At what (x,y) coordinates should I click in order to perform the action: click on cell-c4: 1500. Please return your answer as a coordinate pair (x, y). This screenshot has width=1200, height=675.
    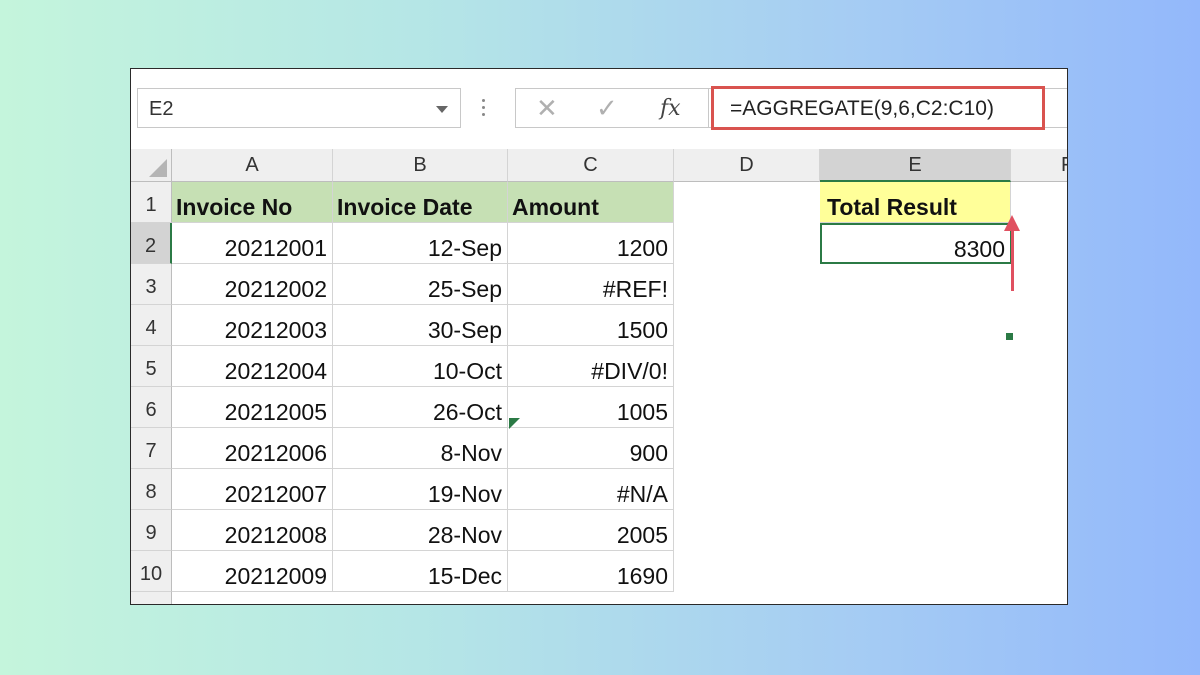
    Looking at the image, I should click on (591, 325).